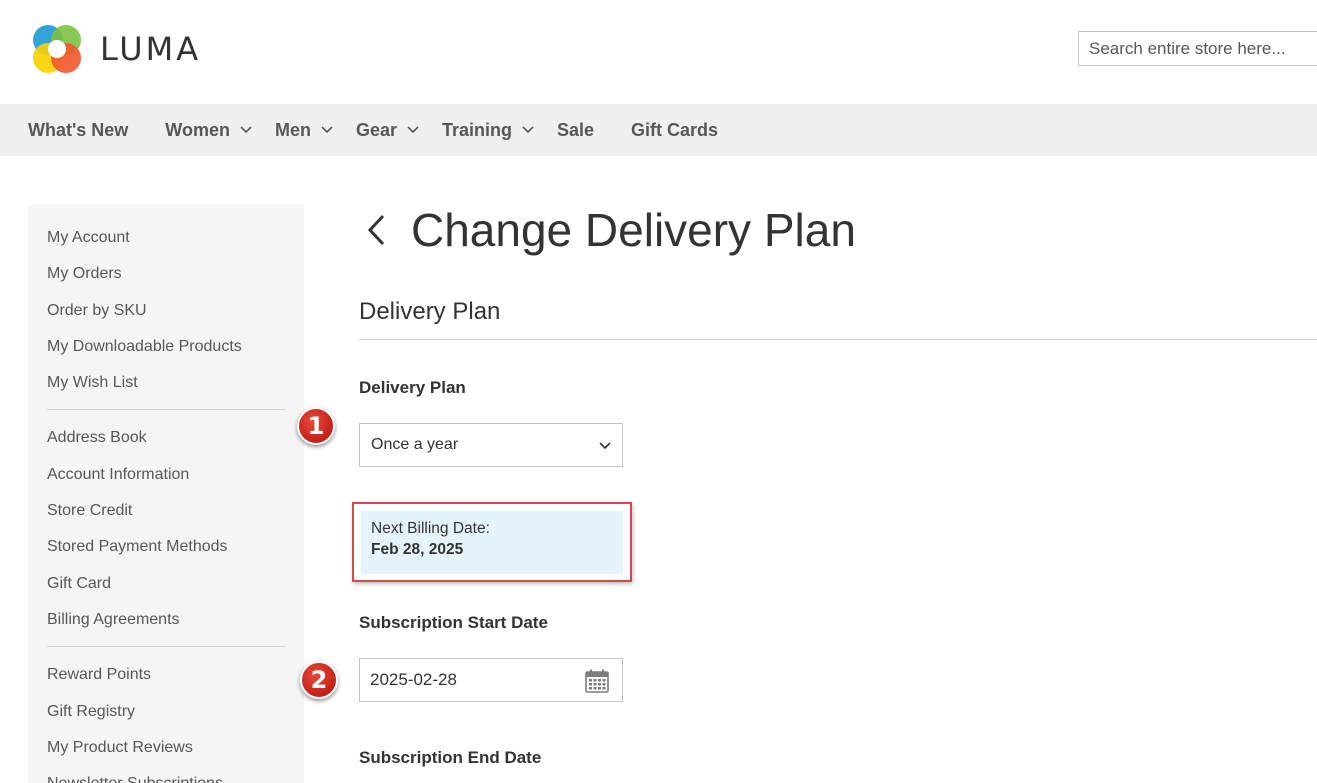  What do you see at coordinates (166, 244) in the screenshot?
I see `sidebar-item-my-account: My Account` at bounding box center [166, 244].